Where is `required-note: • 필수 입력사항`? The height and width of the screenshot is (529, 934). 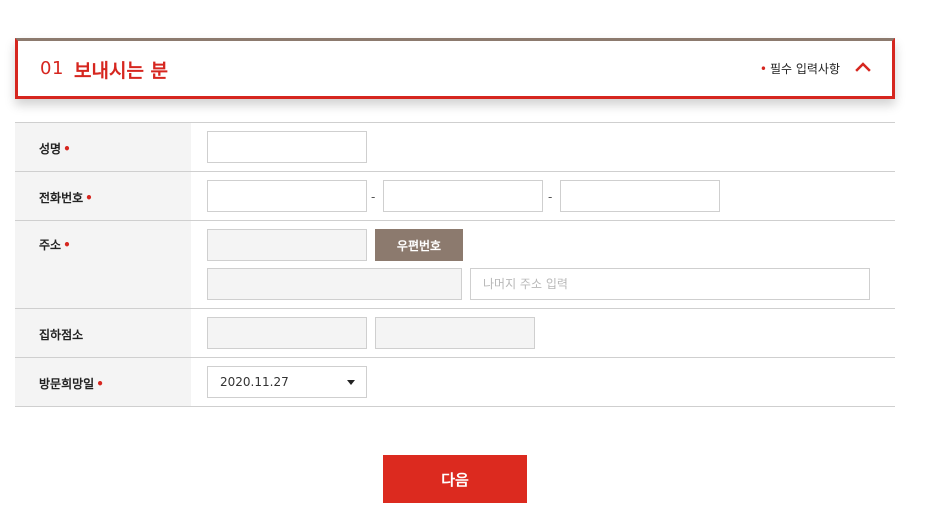 required-note: • 필수 입력사항 is located at coordinates (800, 68).